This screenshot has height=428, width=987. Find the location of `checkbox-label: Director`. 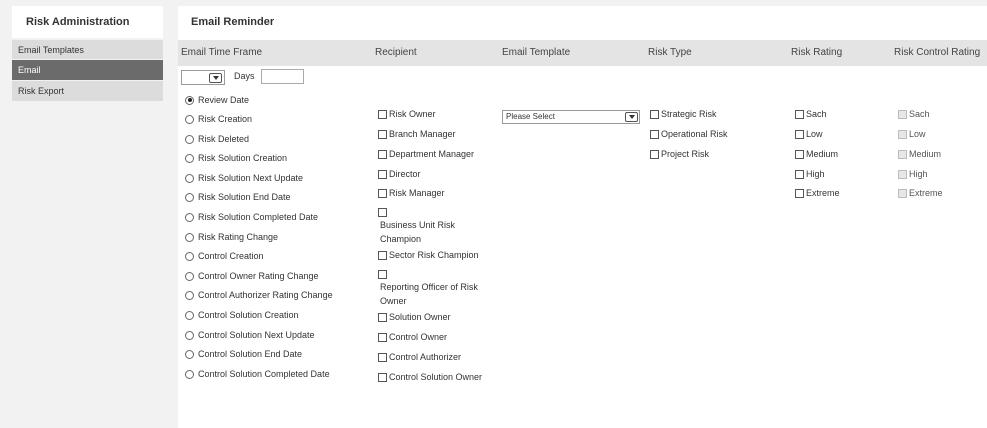

checkbox-label: Director is located at coordinates (405, 174).